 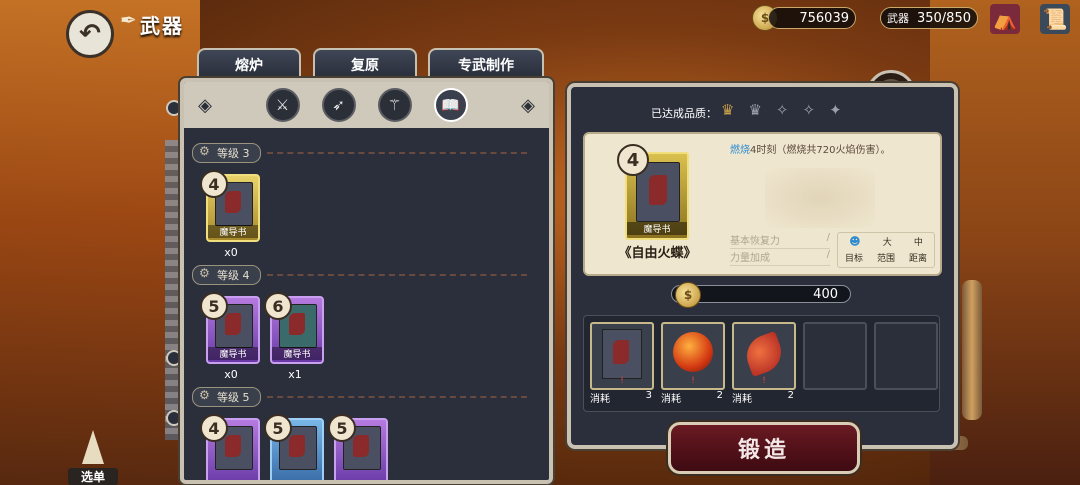 I want to click on tab-exclusive-label: 专武制作, so click(x=486, y=66).